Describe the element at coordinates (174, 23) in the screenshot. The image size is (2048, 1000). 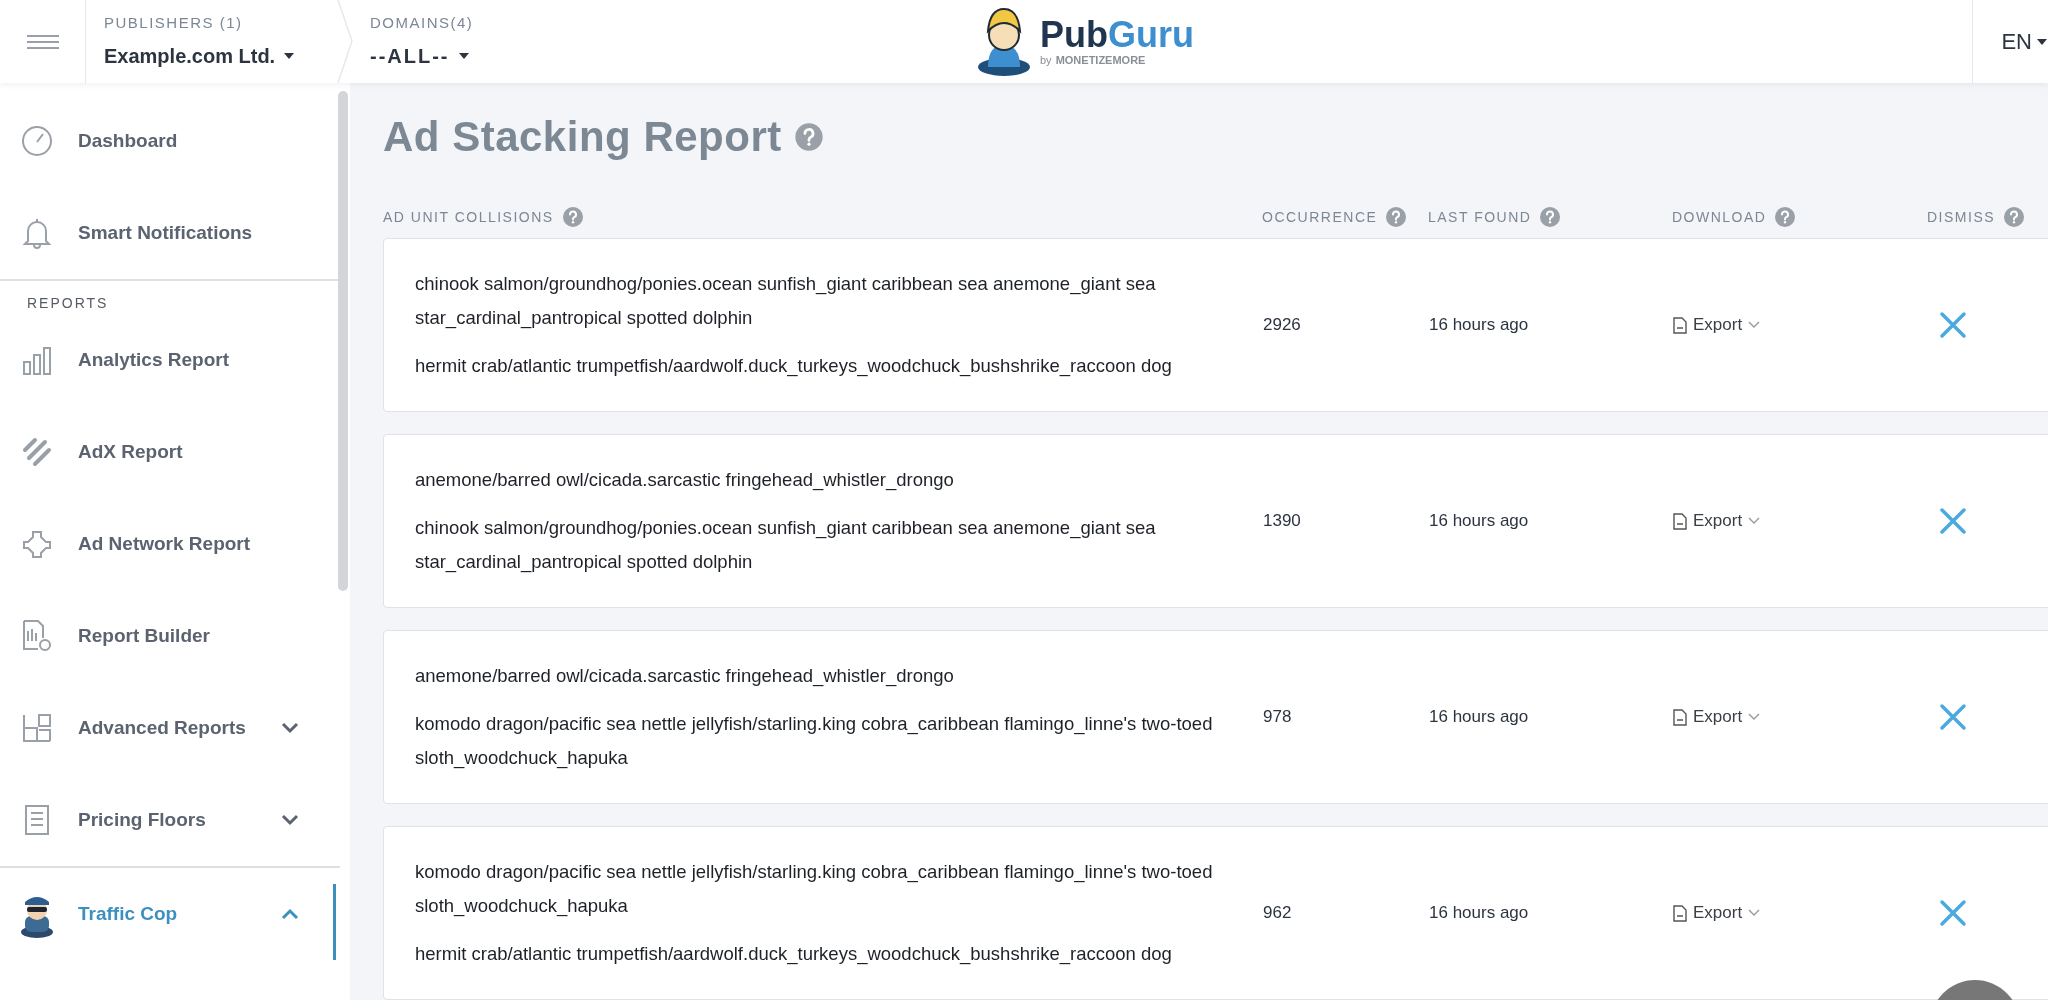
I see `publishers-label: PUBLISHERS (1)` at that location.